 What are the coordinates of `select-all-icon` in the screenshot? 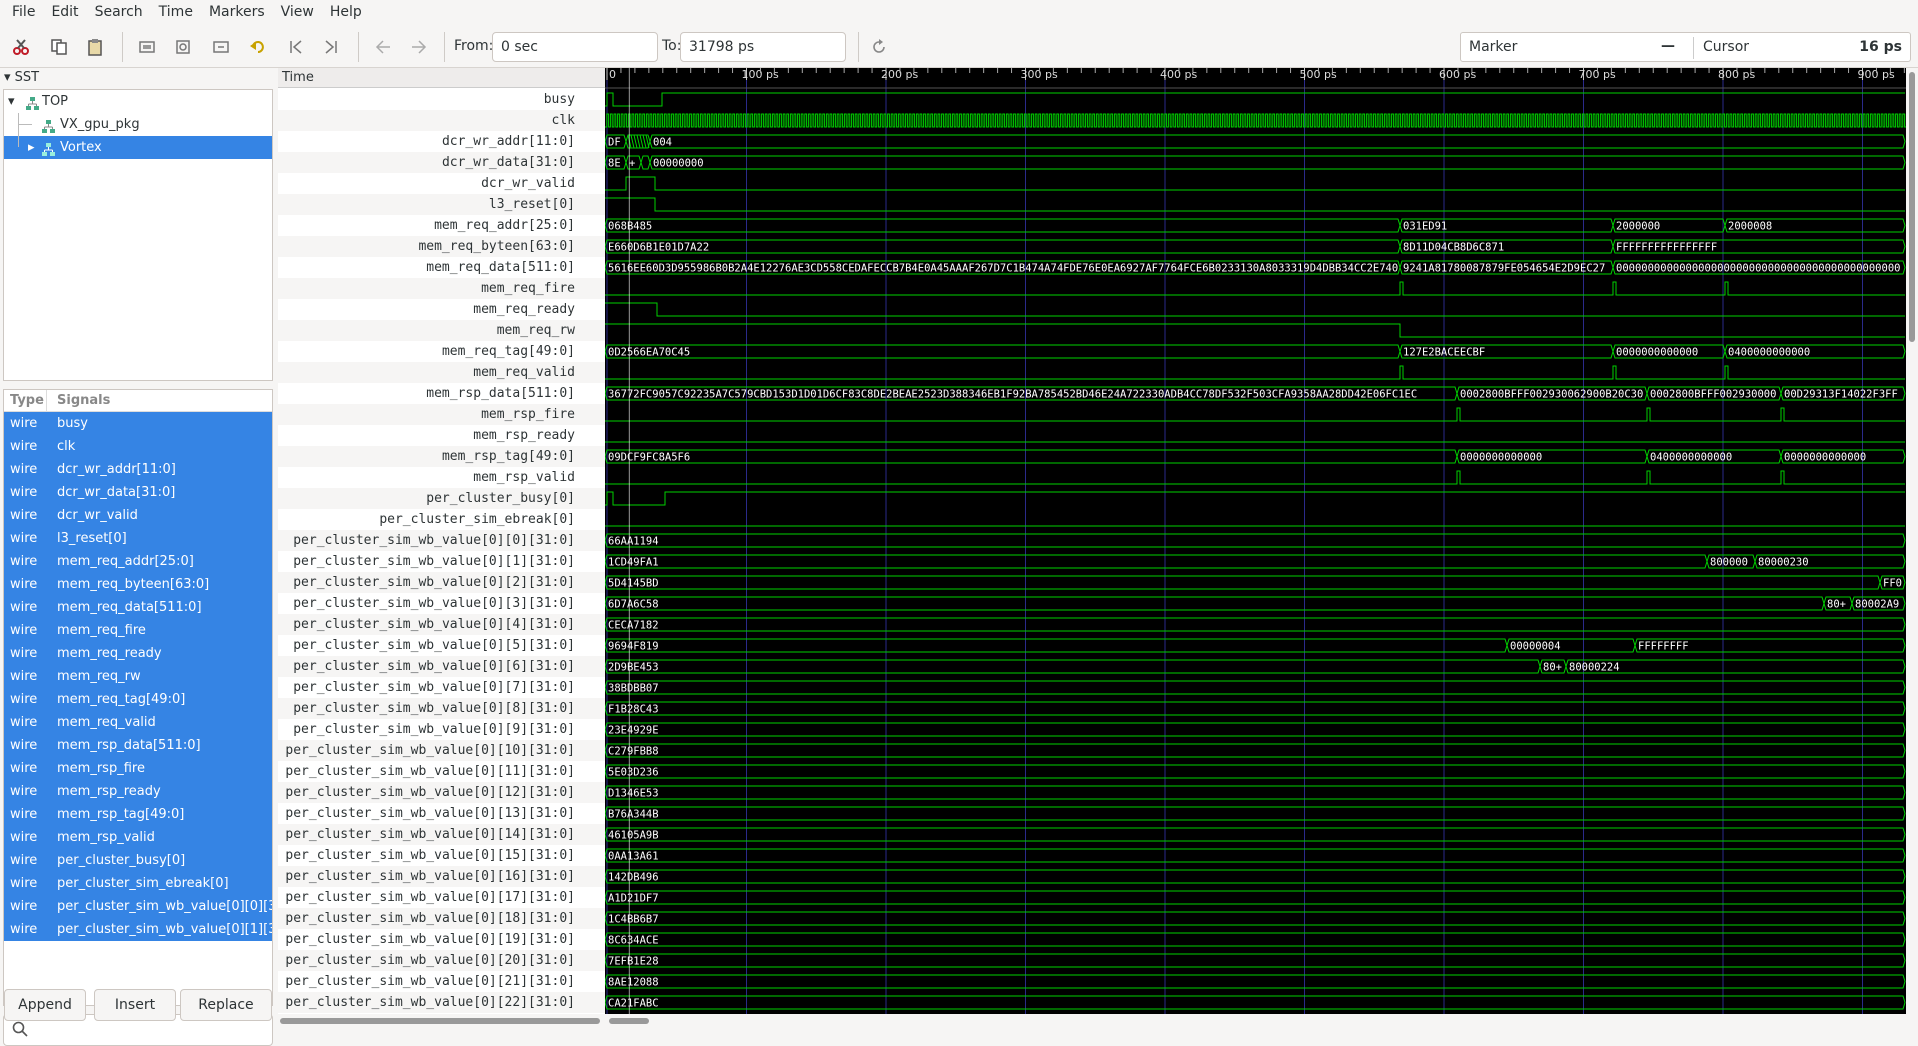 It's located at (147, 47).